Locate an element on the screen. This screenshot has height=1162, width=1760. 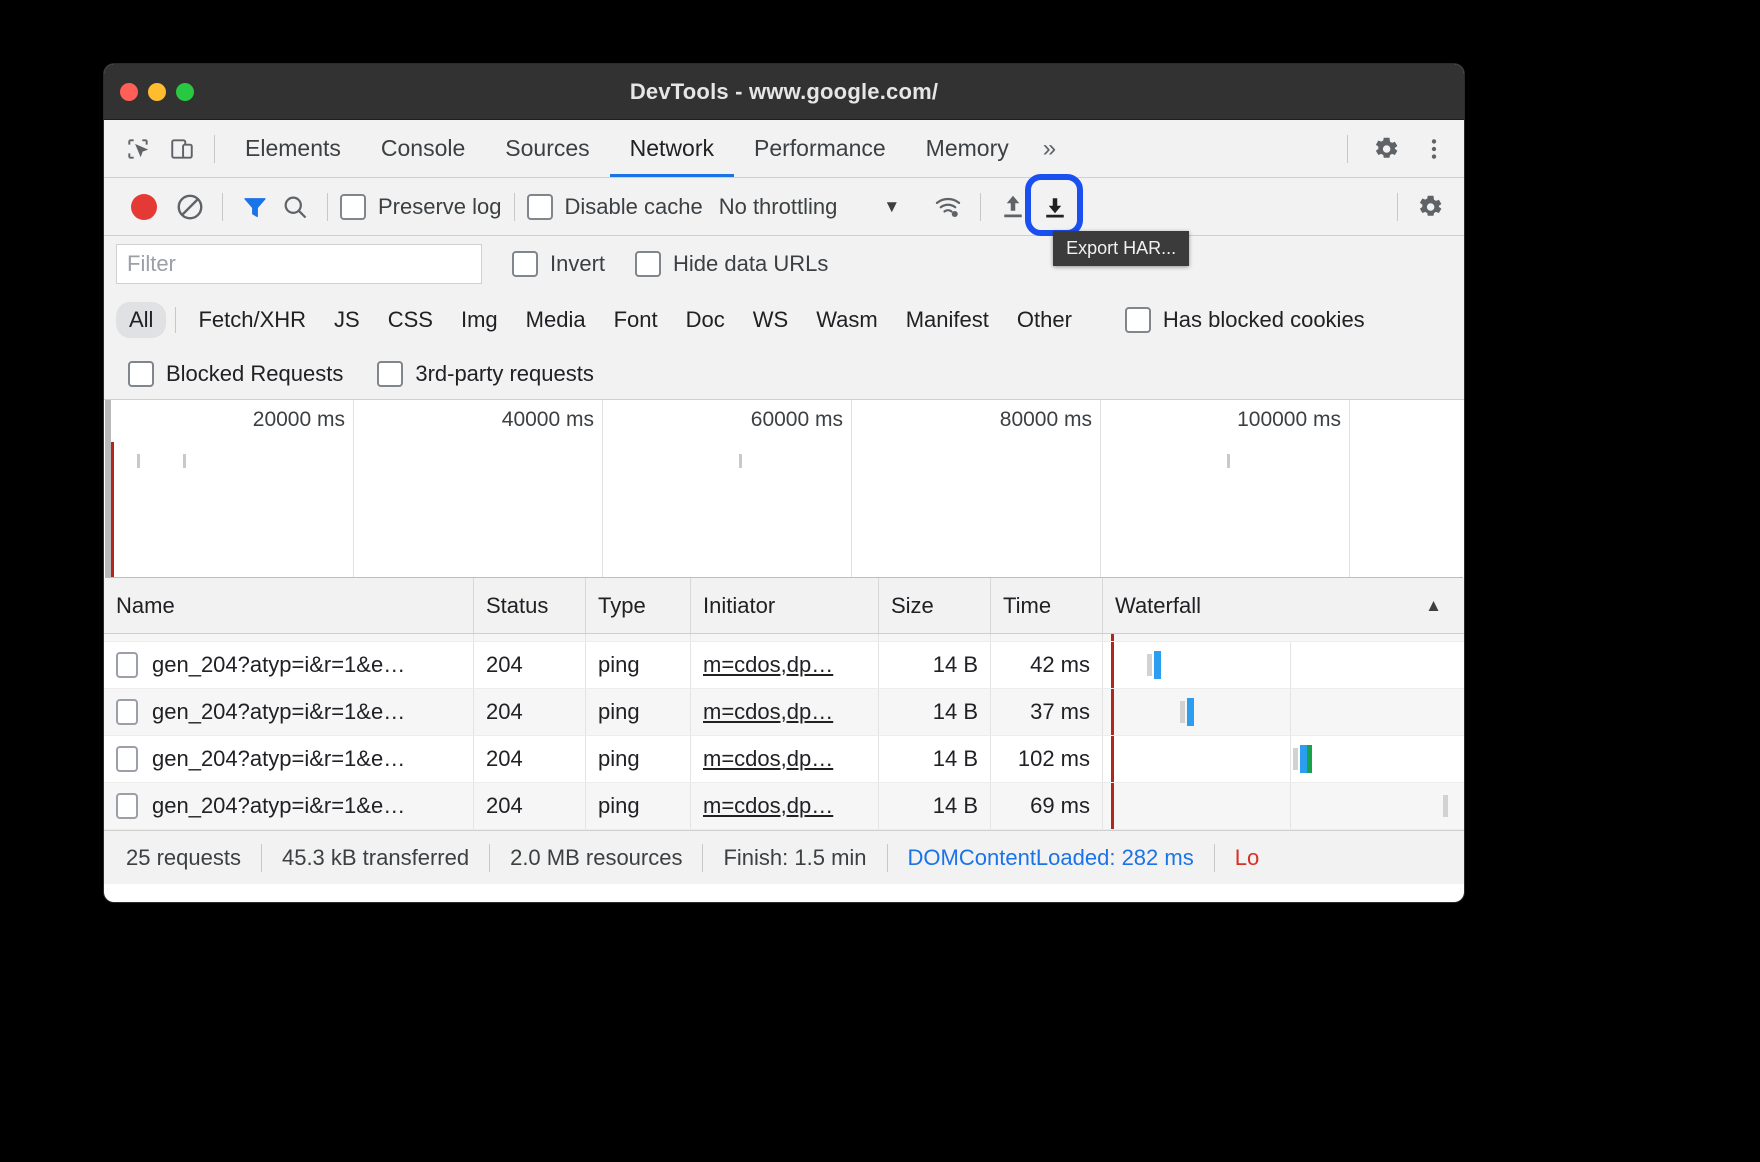
tab-sources: Sources is located at coordinates (547, 148).